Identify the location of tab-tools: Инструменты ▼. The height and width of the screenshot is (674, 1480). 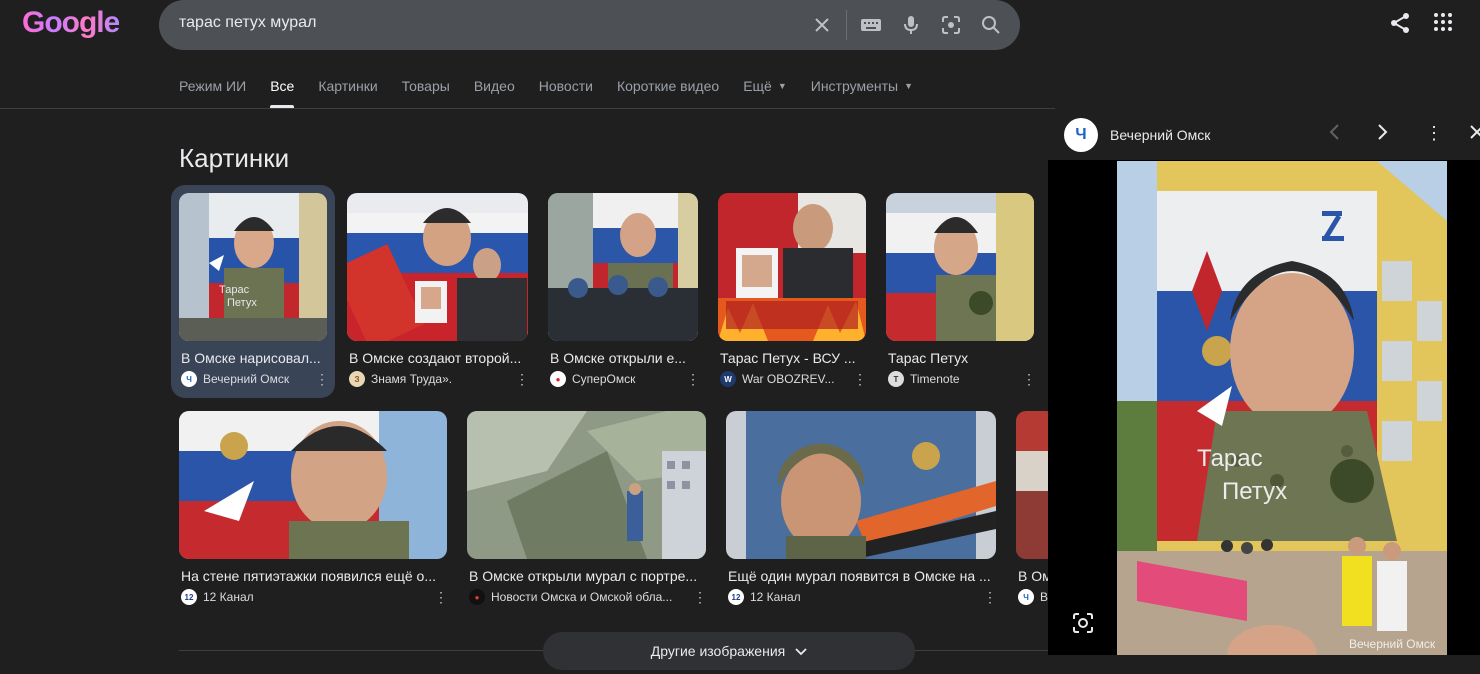
(862, 93).